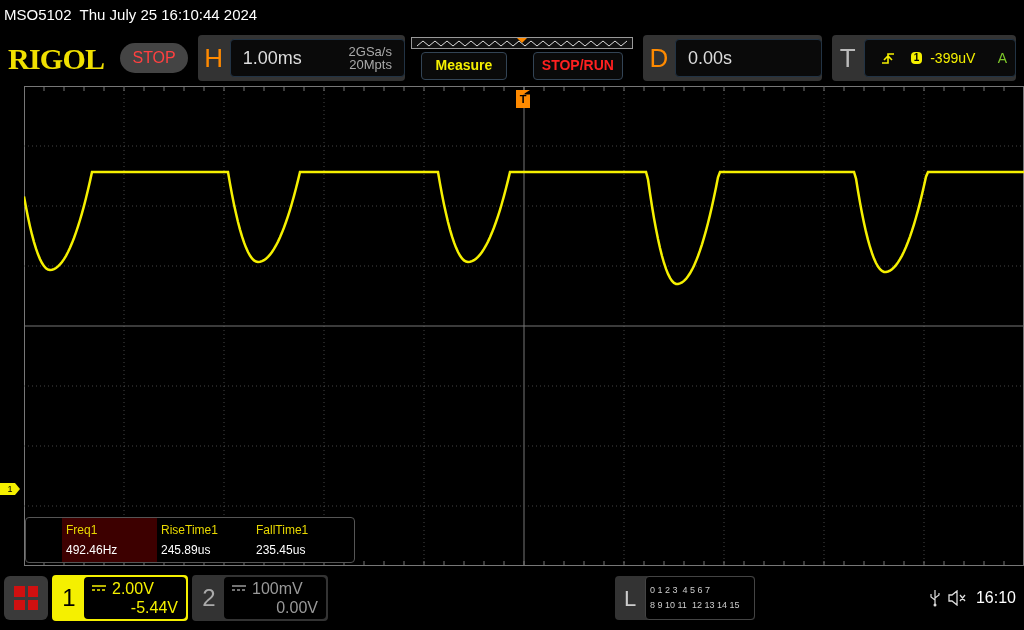 This screenshot has height=630, width=1024. Describe the element at coordinates (168, 14) in the screenshot. I see `date-time: Thu July 25 16:10:44 2024` at that location.